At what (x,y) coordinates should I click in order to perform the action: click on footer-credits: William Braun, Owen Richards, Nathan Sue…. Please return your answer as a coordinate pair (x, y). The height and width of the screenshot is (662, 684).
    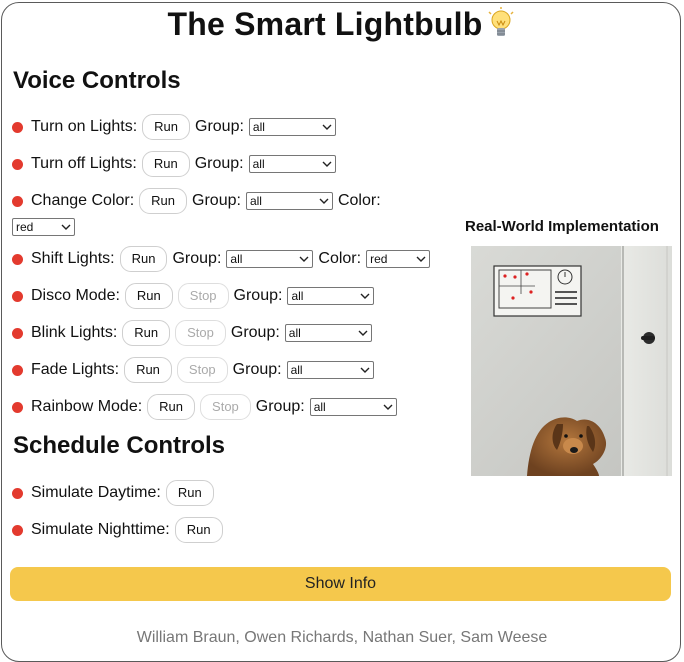
    Looking at the image, I should click on (342, 637).